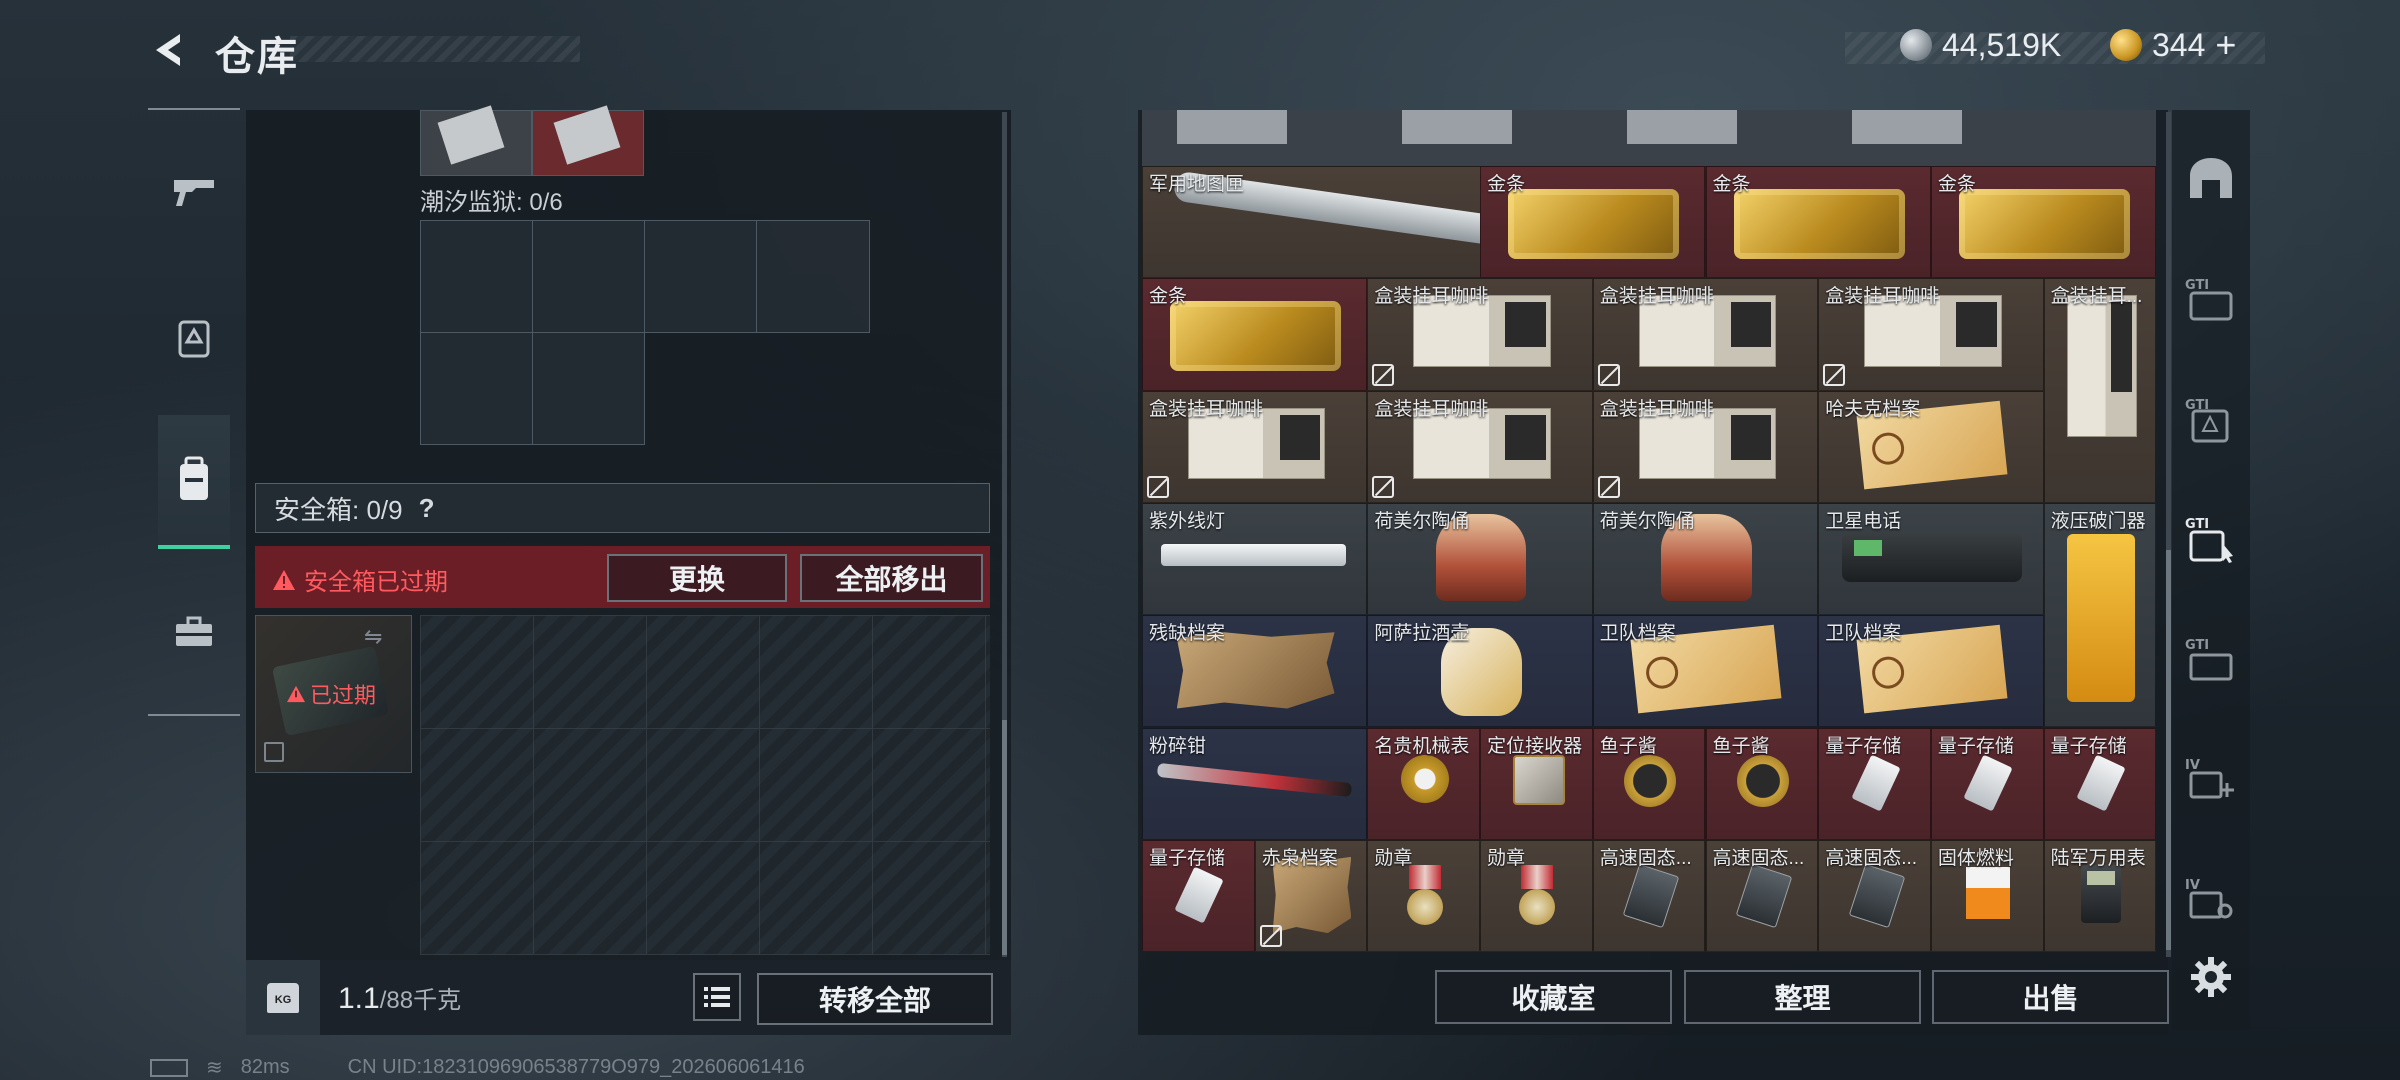 Image resolution: width=2400 pixels, height=1080 pixels. I want to click on item-name: 赤枭档案, so click(1299, 858).